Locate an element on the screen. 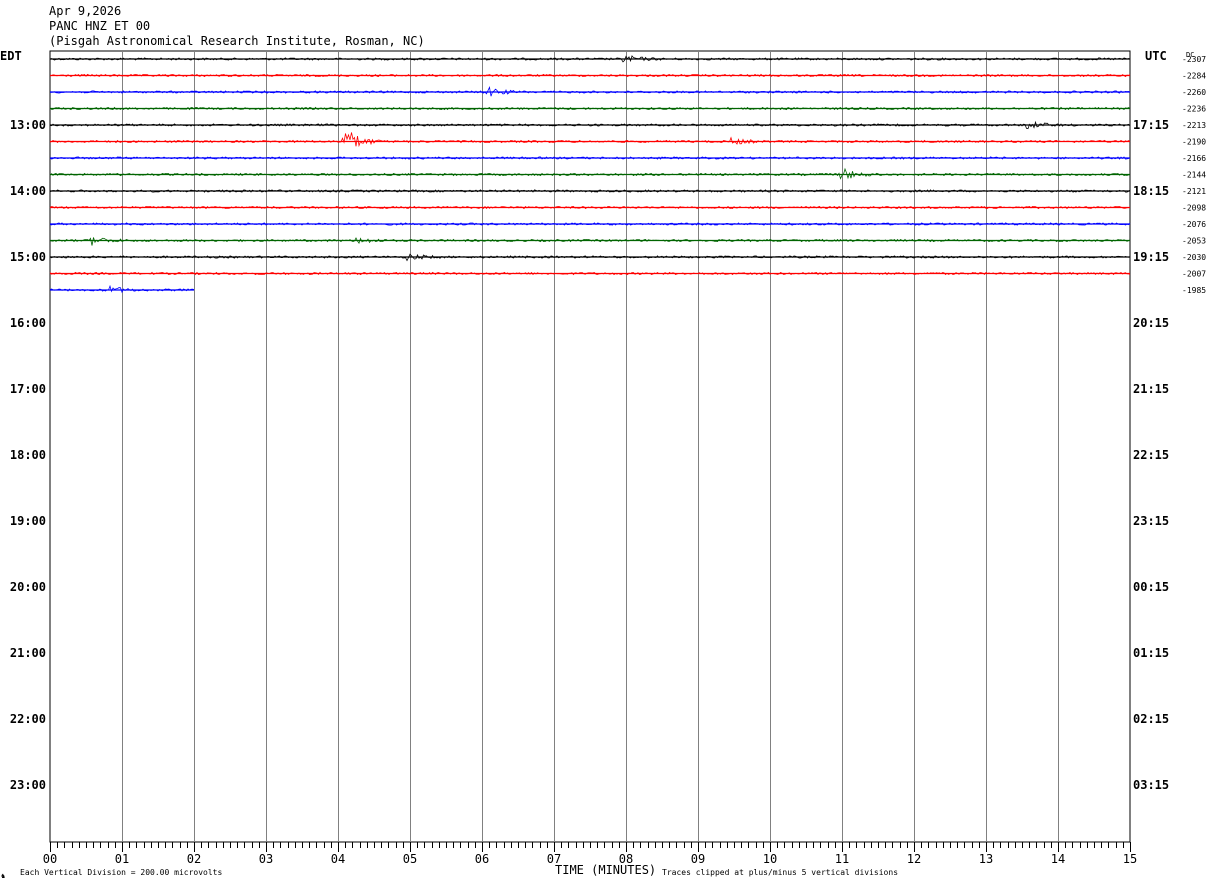  utc-label: UTC is located at coordinates (1156, 56).